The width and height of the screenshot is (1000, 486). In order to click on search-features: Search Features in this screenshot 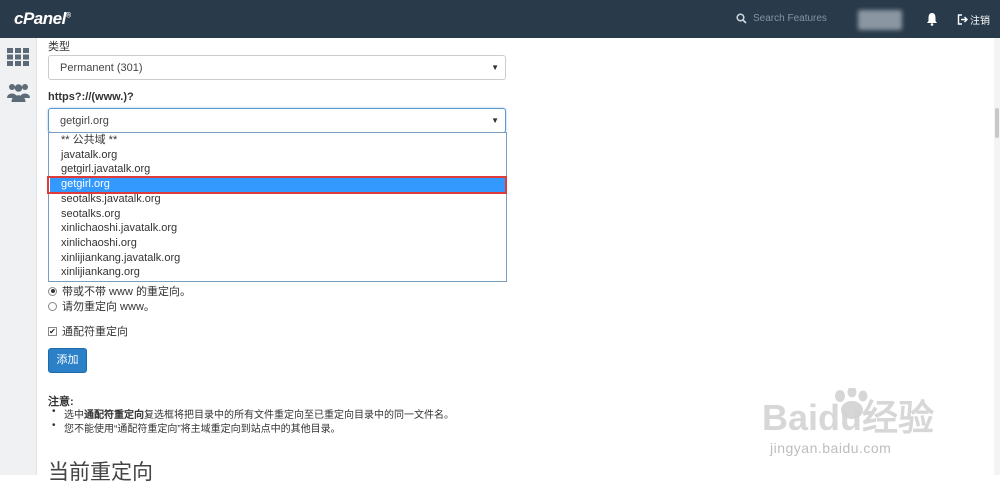, I will do `click(783, 19)`.